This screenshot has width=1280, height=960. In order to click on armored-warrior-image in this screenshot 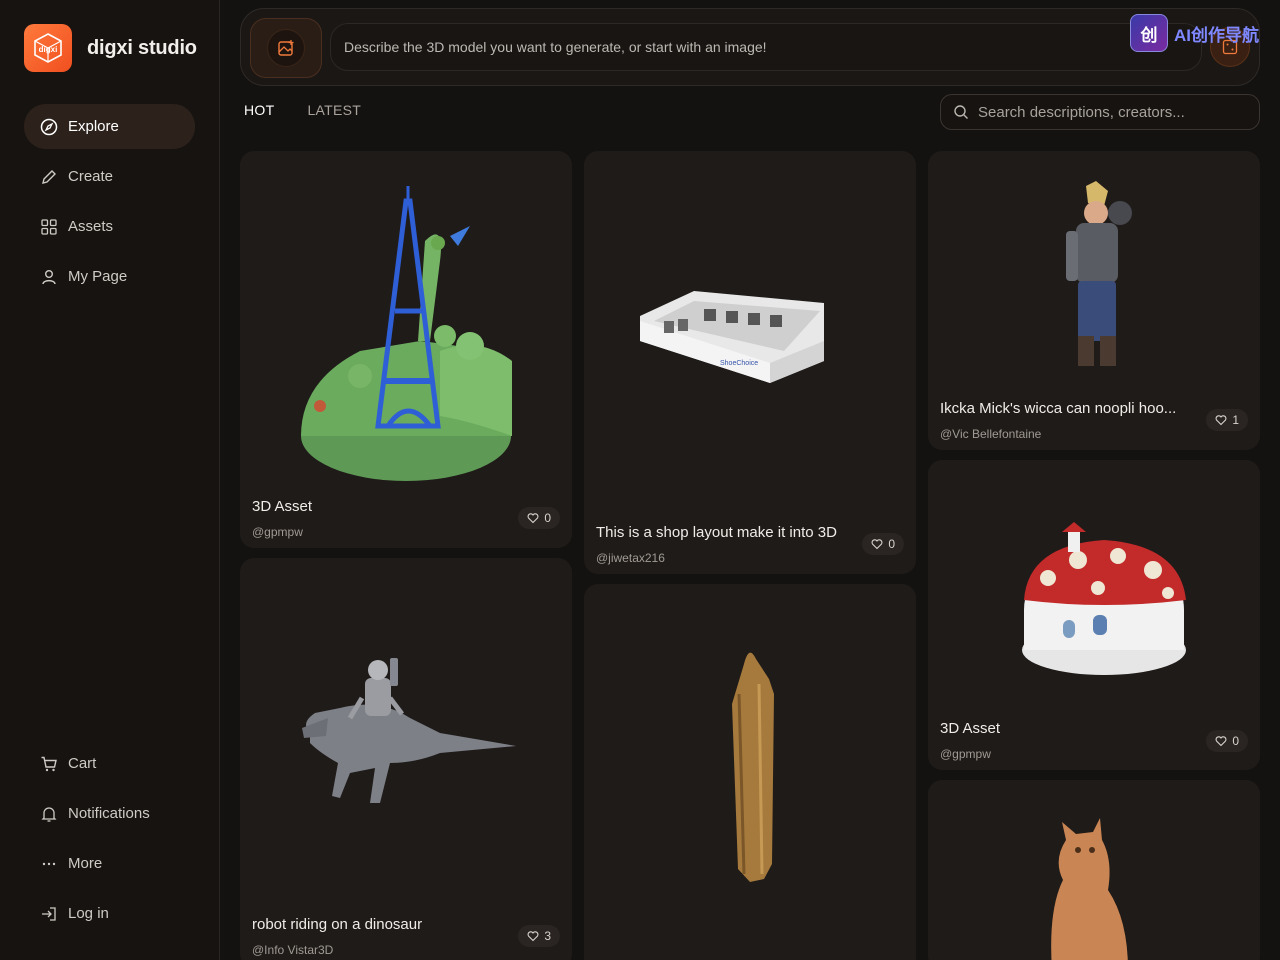, I will do `click(1099, 273)`.